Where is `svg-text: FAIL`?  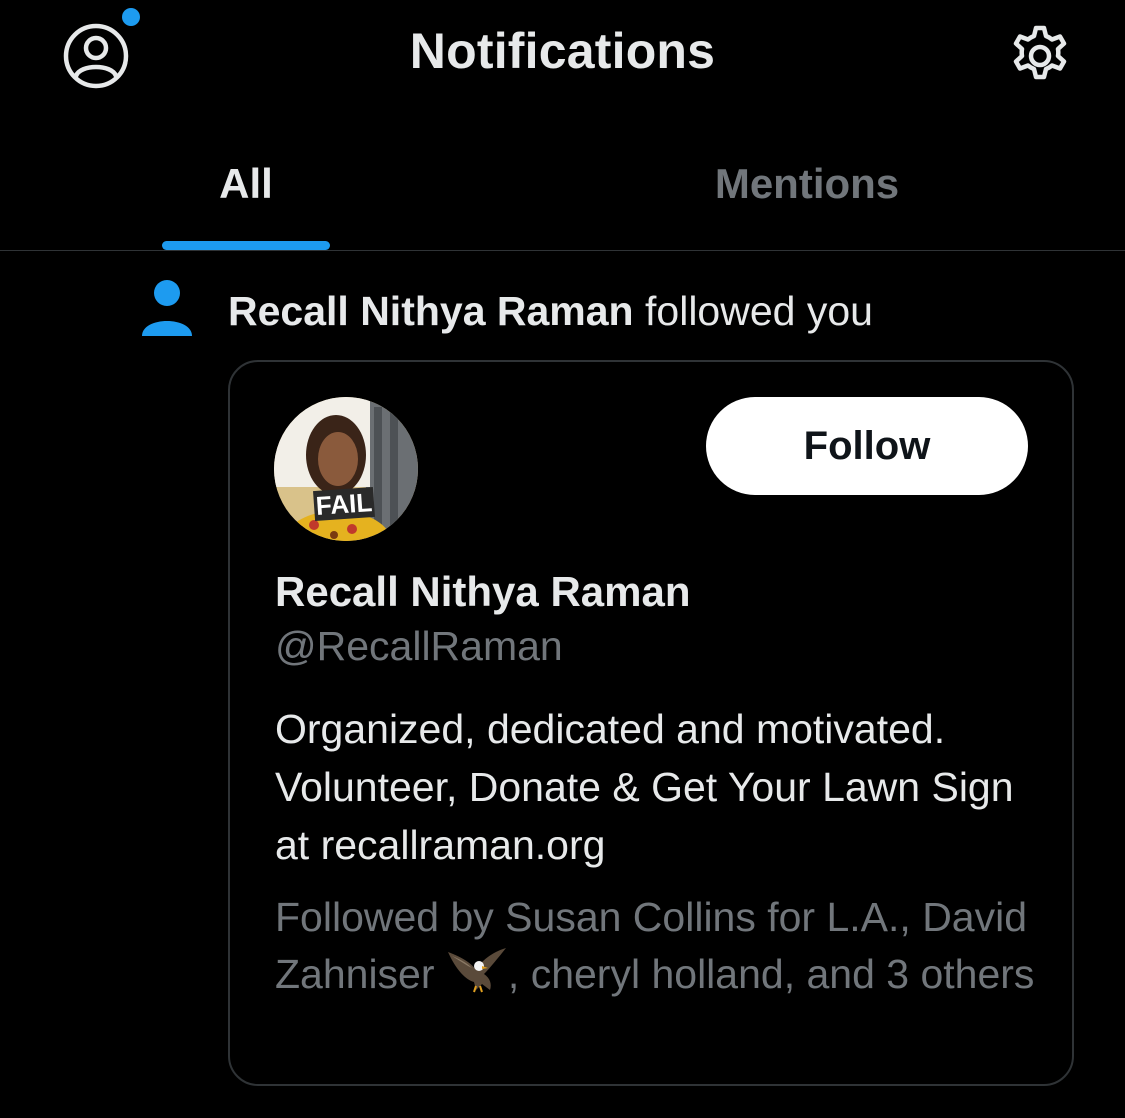
svg-text: FAIL is located at coordinates (344, 504).